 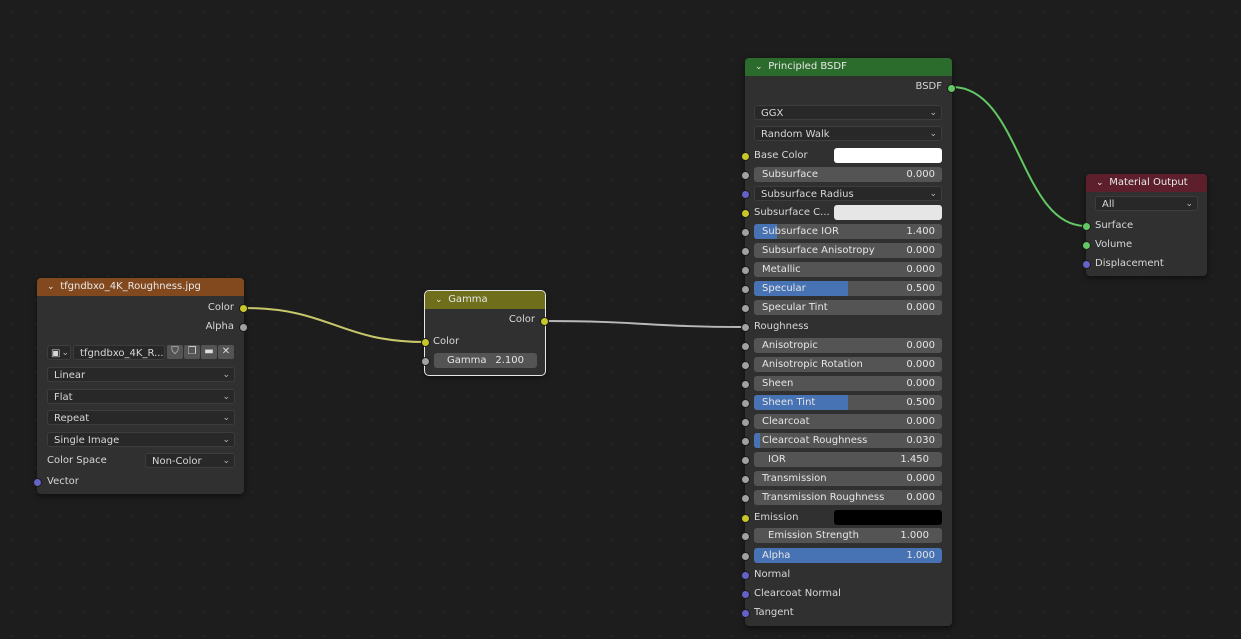 I want to click on transmission-roughness-slider: Transmission Roughness 0.000, so click(x=848, y=497).